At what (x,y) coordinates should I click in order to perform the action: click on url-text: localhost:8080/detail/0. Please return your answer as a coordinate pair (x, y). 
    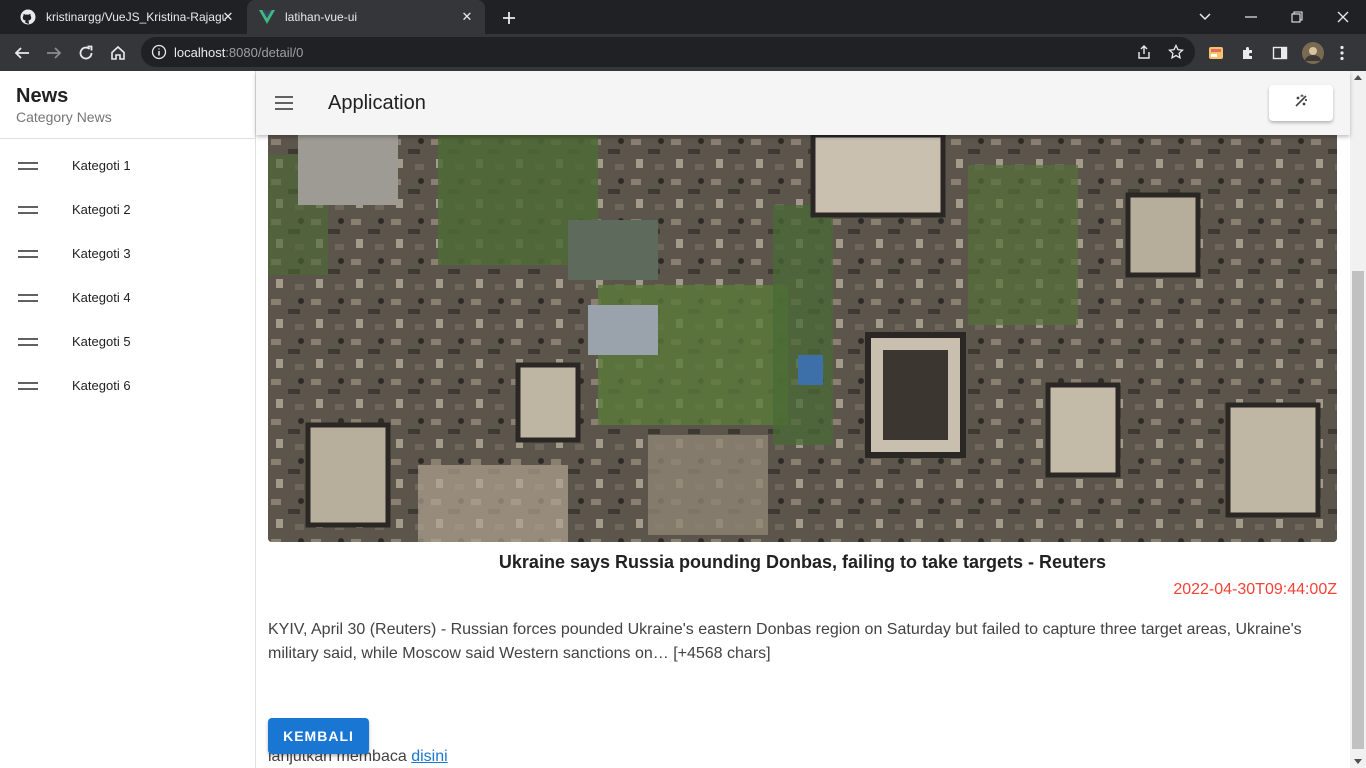
    Looking at the image, I should click on (238, 52).